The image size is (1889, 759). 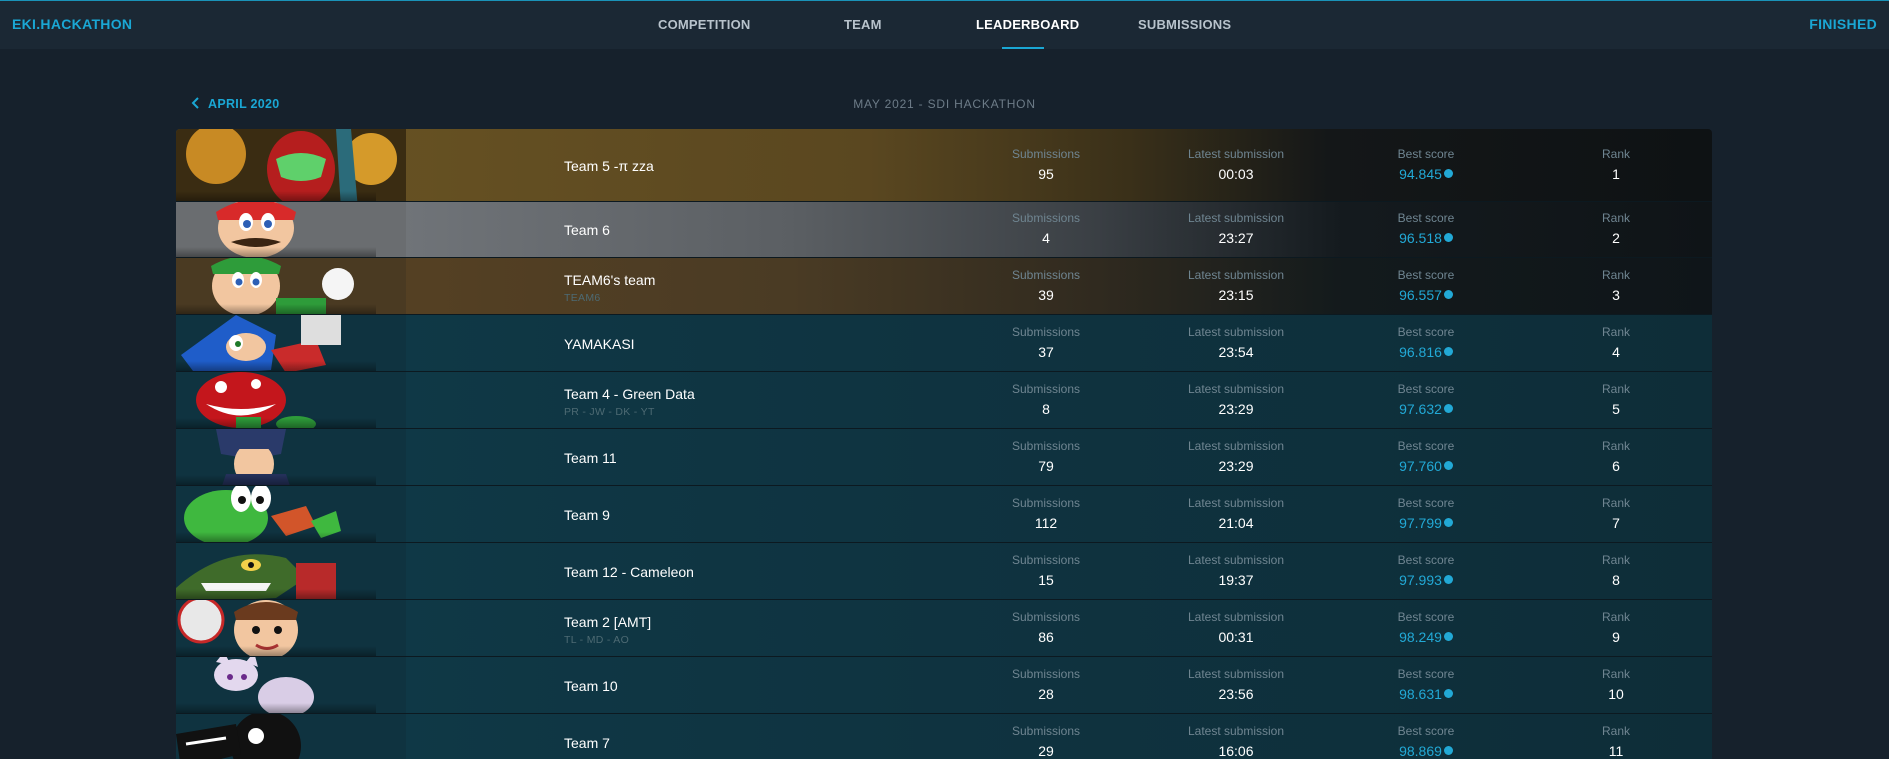 I want to click on best-score: 98.631, so click(x=1426, y=694).